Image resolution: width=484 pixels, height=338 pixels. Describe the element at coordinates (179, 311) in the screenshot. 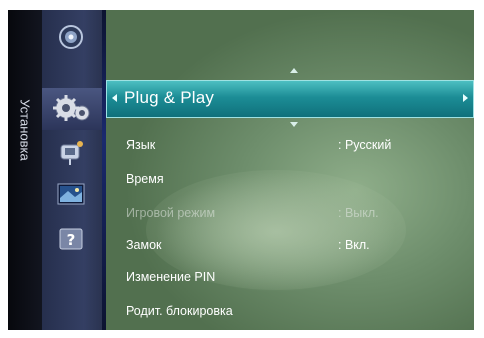

I see `menu-item-label: Родит. блокировка` at that location.